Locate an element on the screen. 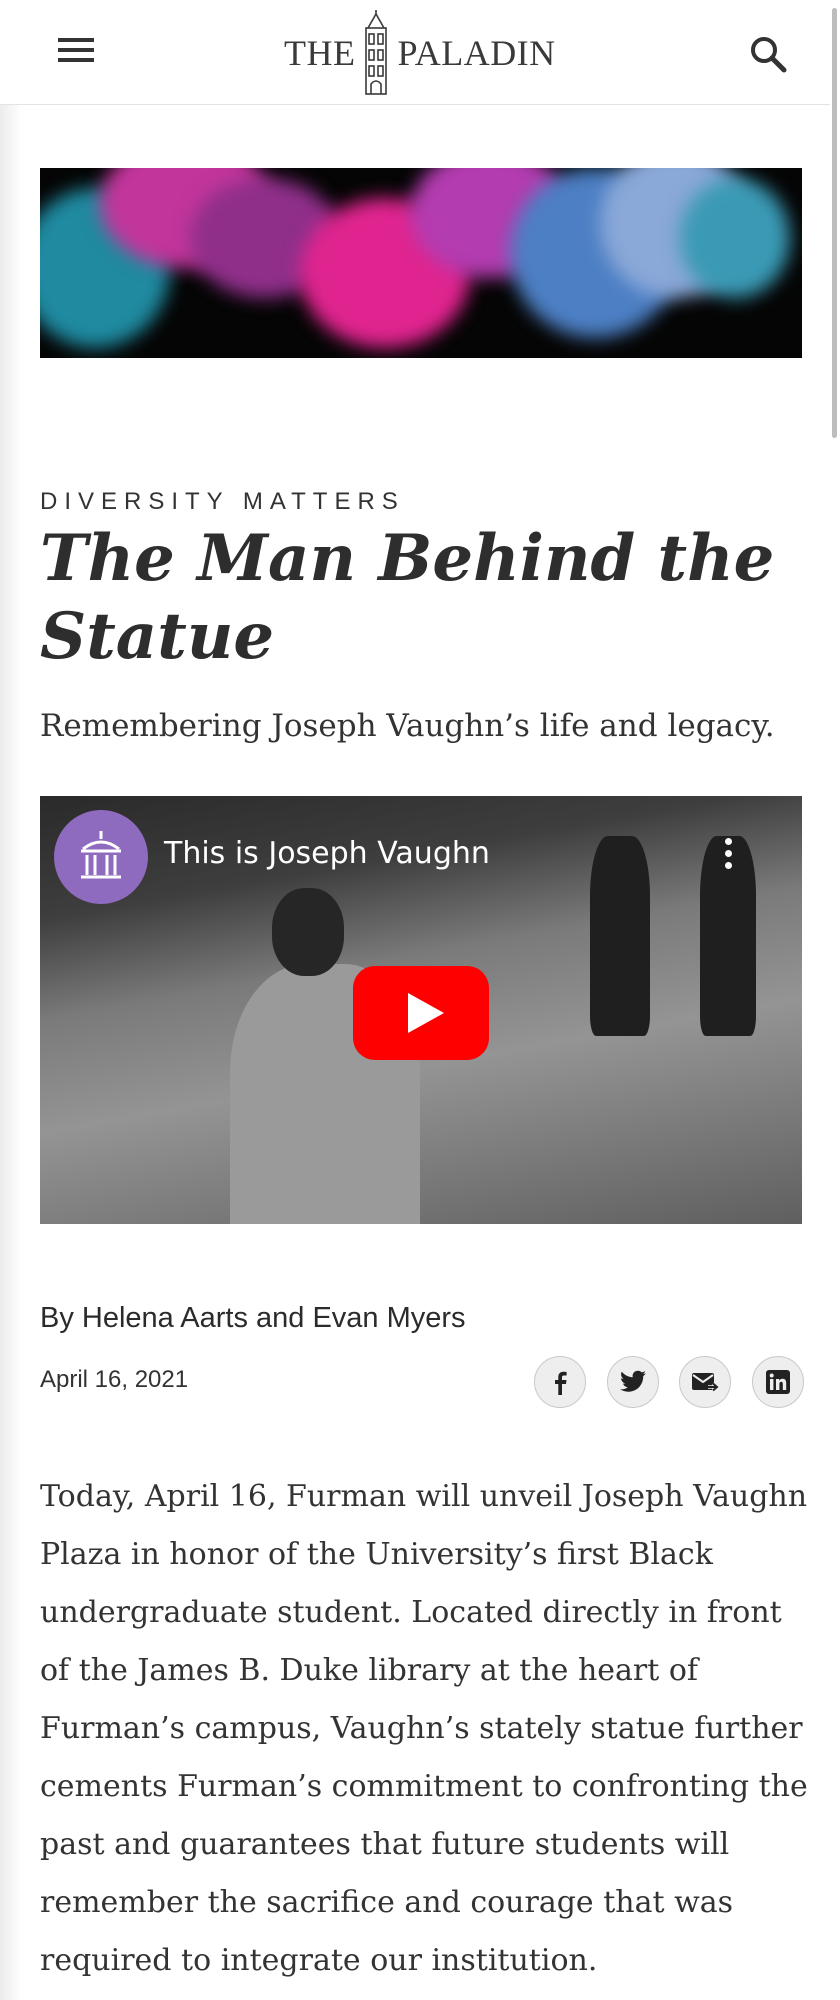 The width and height of the screenshot is (840, 2000). bell-tower-icon is located at coordinates (376, 52).